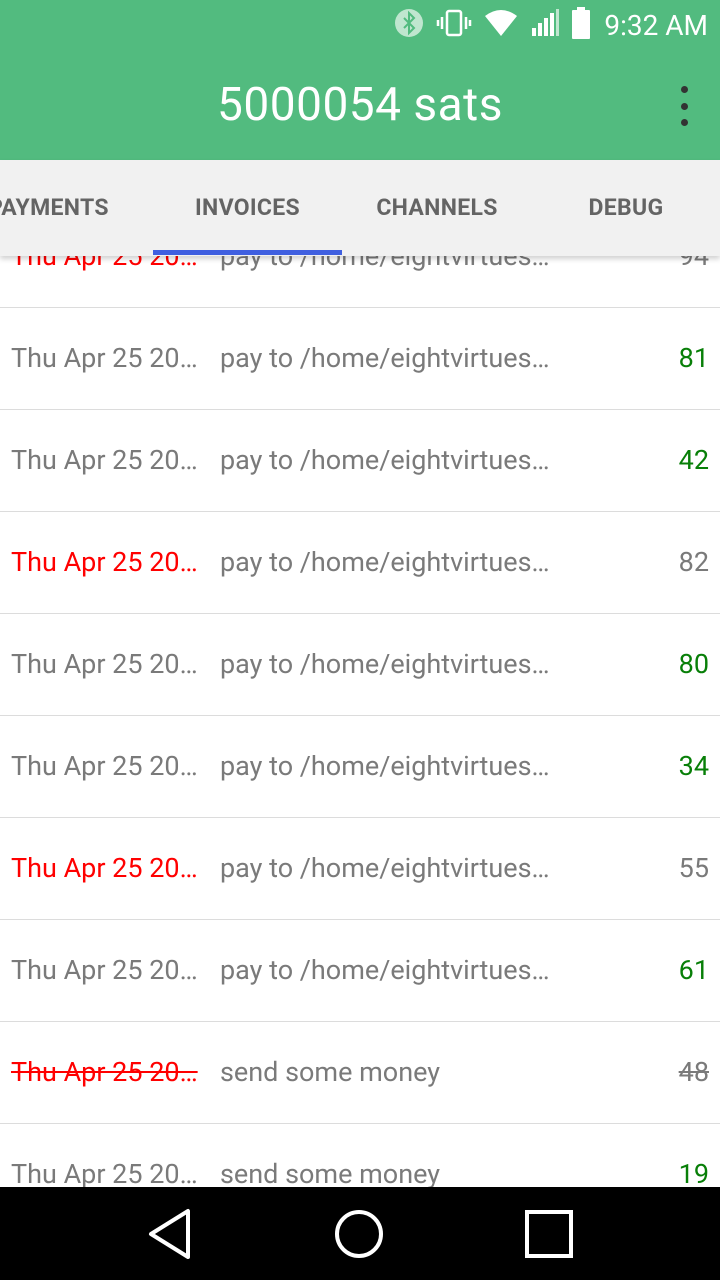 The height and width of the screenshot is (1280, 720). What do you see at coordinates (693, 1172) in the screenshot?
I see `invoice-amount: 19` at bounding box center [693, 1172].